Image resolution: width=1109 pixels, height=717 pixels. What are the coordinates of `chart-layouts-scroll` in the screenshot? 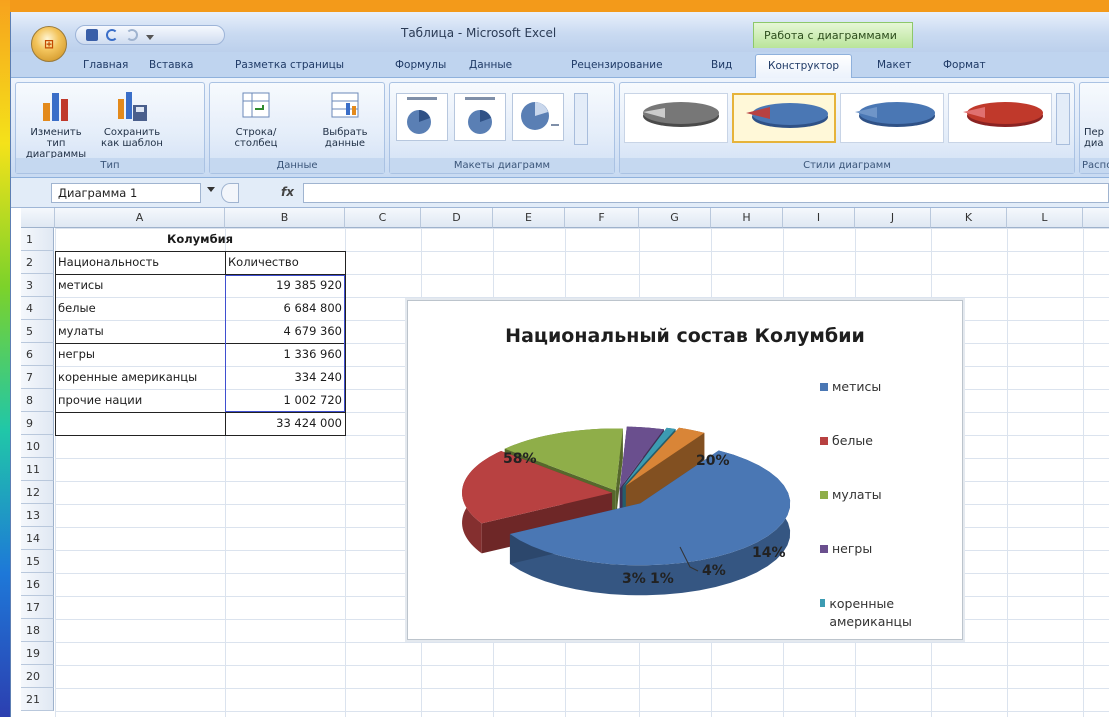 It's located at (581, 119).